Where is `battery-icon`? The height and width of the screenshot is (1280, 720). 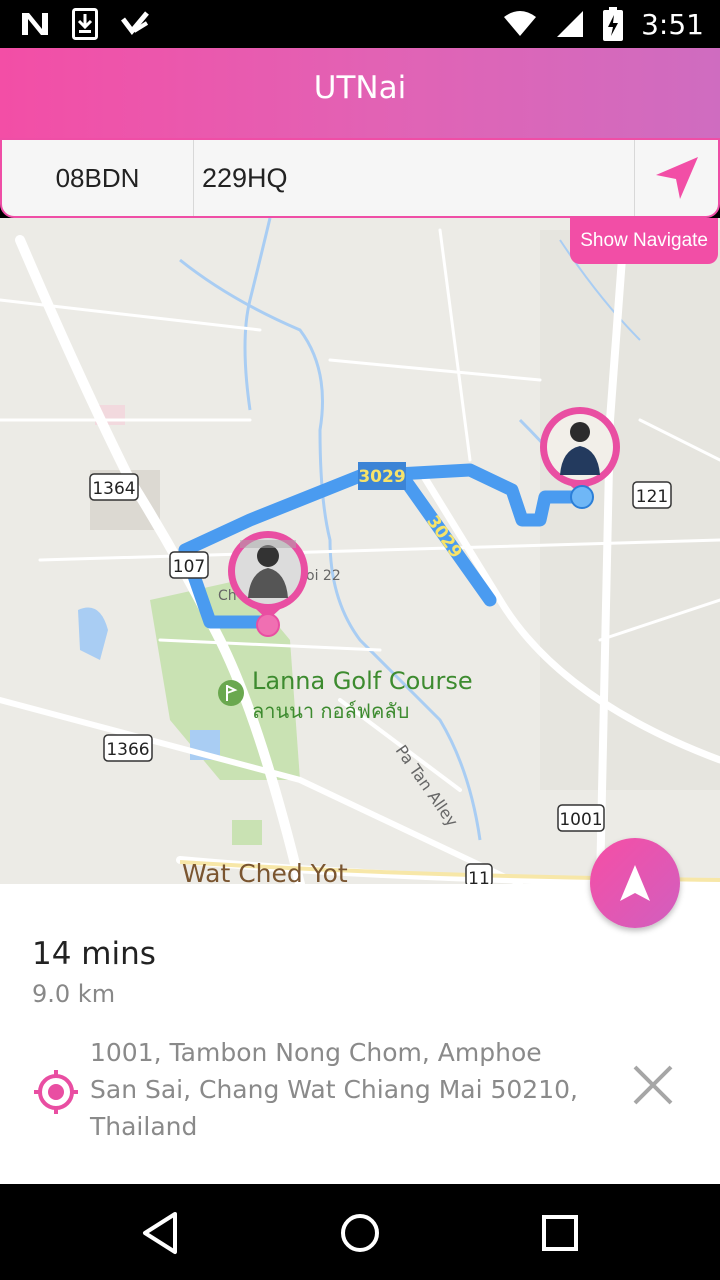
battery-icon is located at coordinates (613, 24).